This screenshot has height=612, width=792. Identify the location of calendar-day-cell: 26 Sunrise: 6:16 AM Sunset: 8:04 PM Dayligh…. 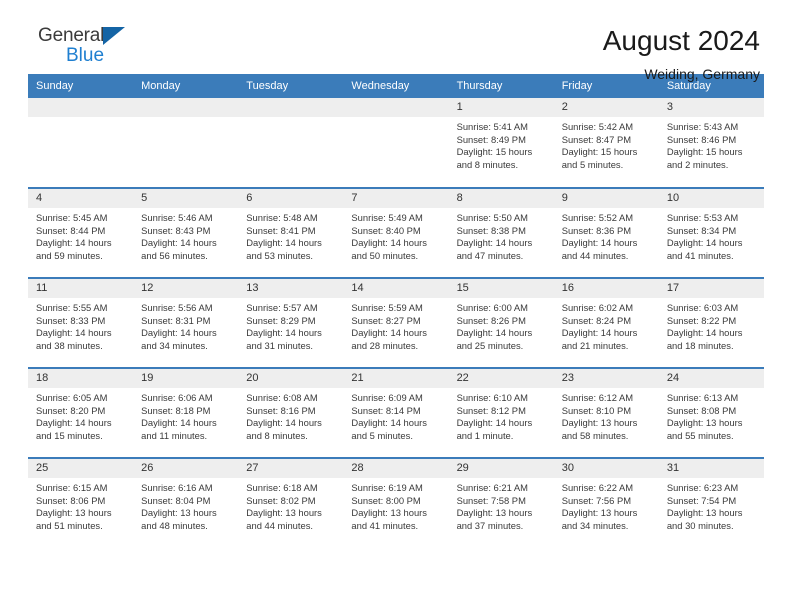
(186, 502).